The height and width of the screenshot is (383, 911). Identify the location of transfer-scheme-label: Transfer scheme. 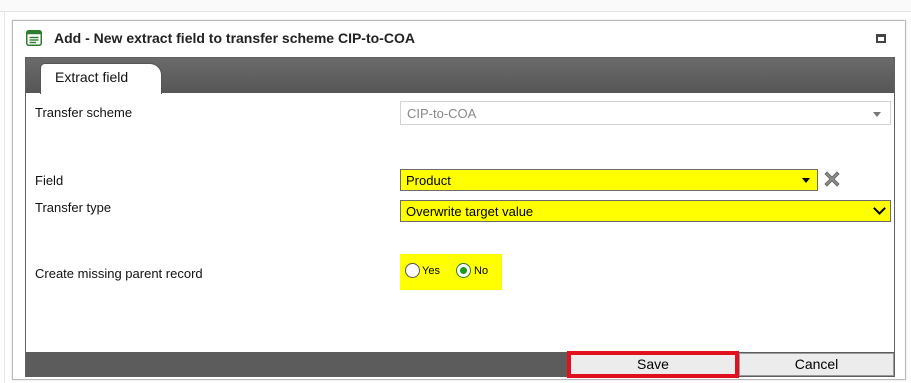
(84, 112).